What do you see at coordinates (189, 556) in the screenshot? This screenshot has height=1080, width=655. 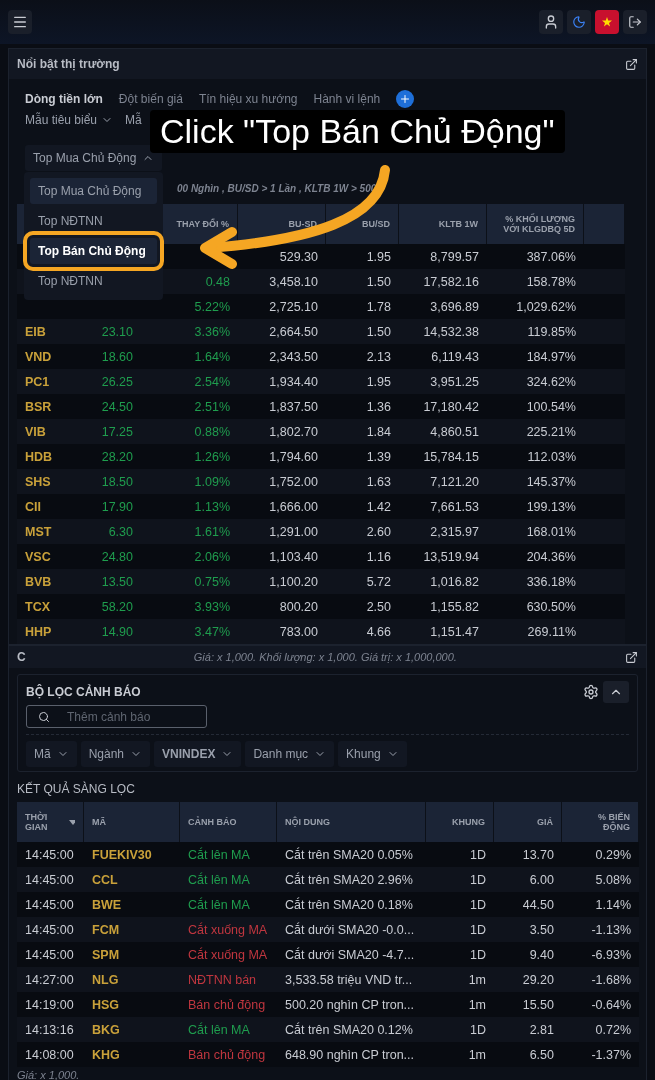 I see `table-cell: 2.06%` at bounding box center [189, 556].